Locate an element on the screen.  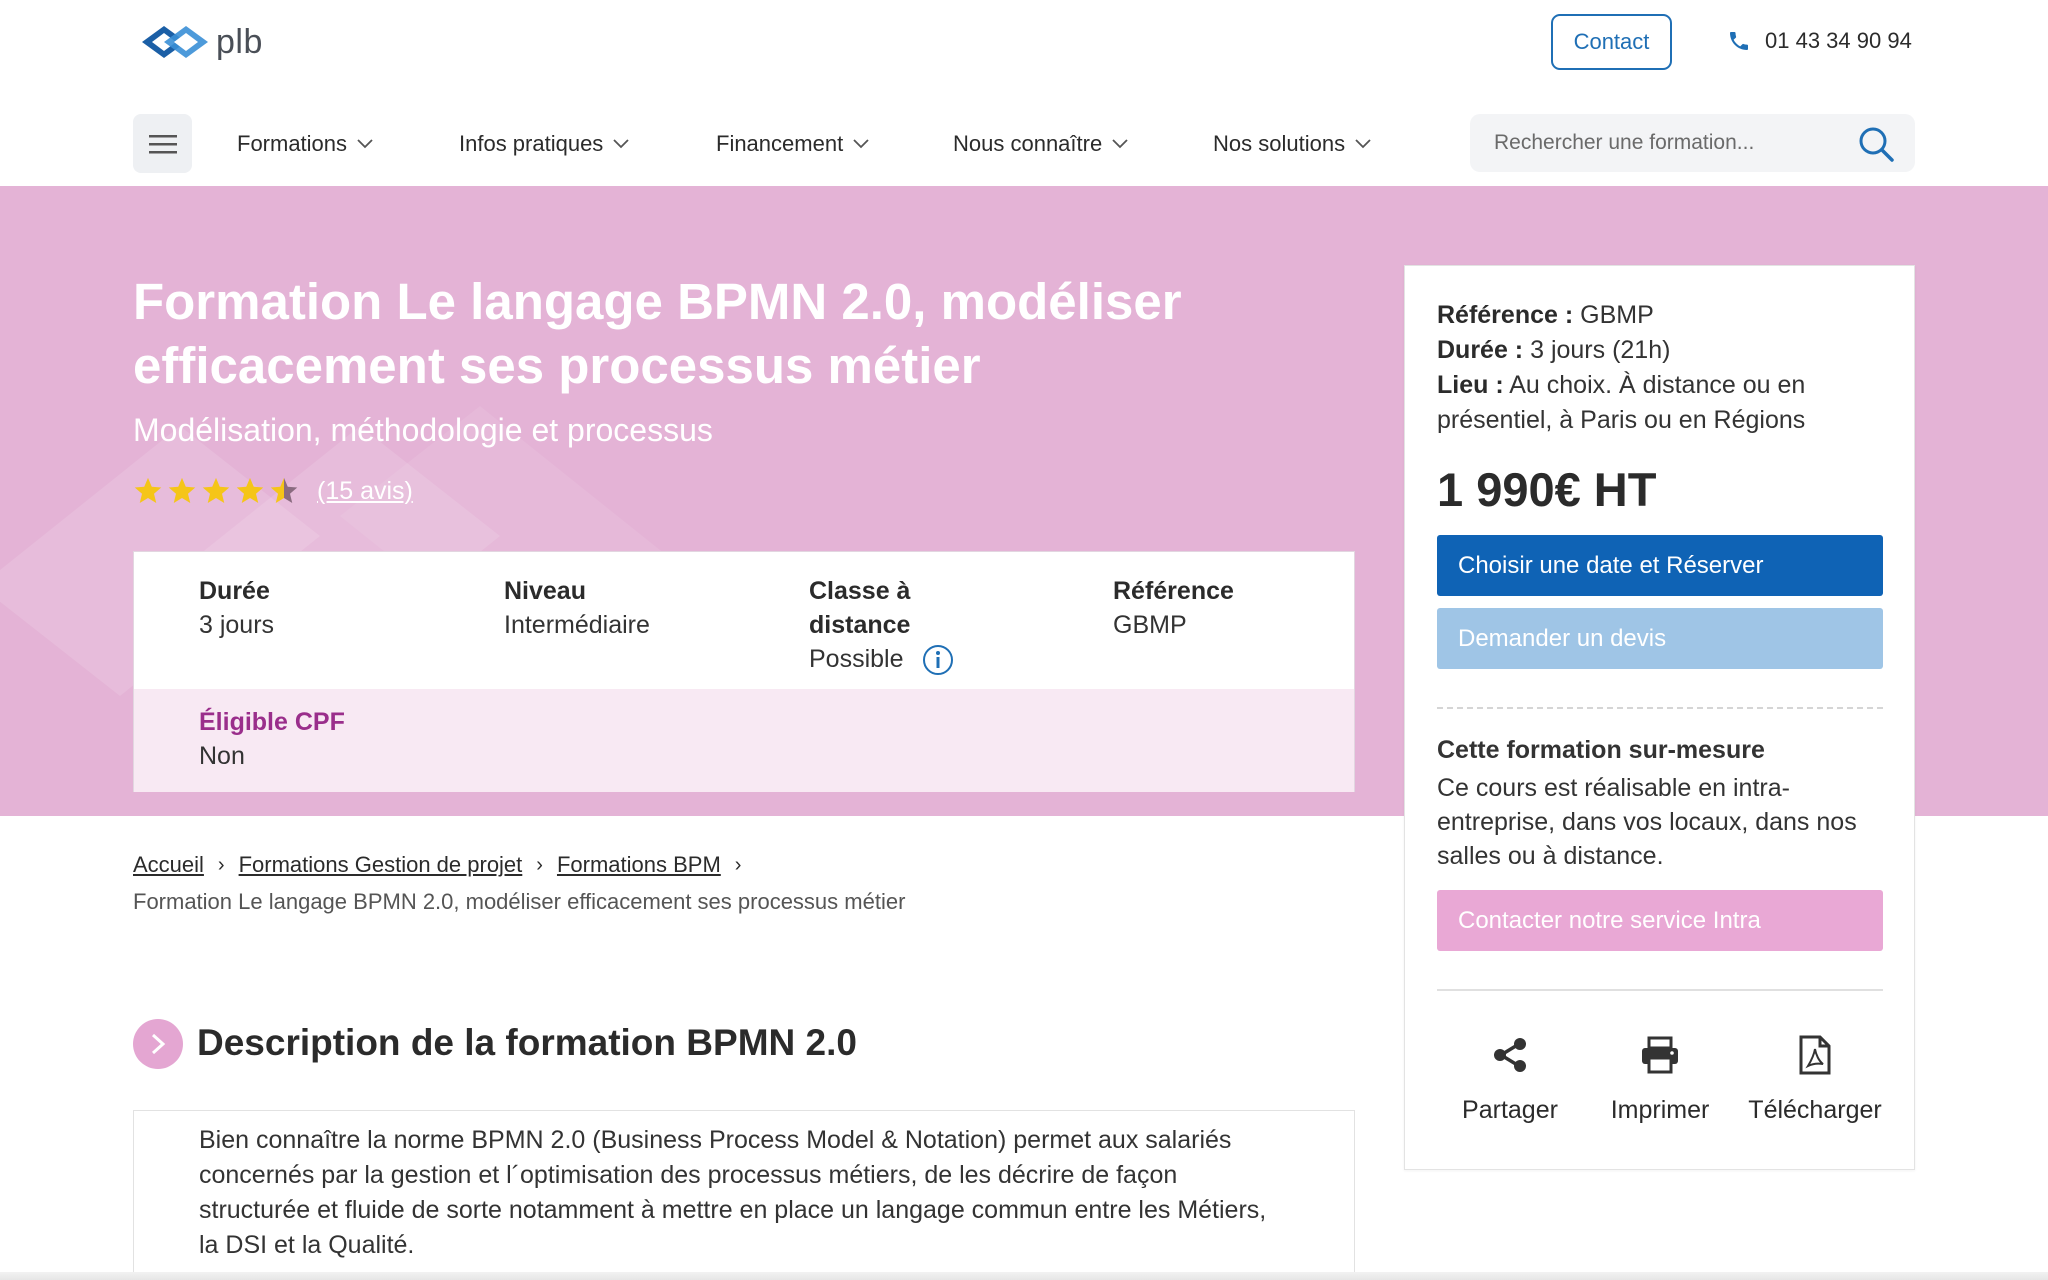
nav-nos-solutions: Nos solutions is located at coordinates (1292, 144).